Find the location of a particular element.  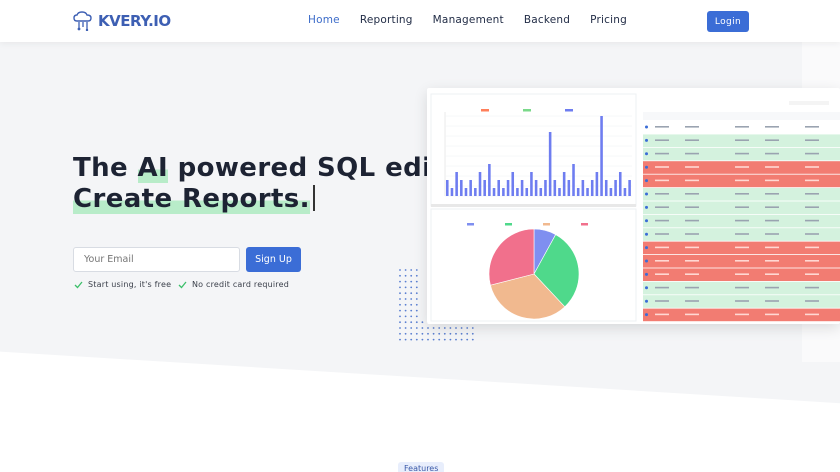

sign-up-button: Sign Up is located at coordinates (273, 259).